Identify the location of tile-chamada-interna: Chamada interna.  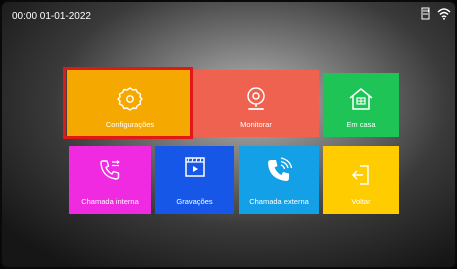
(110, 180).